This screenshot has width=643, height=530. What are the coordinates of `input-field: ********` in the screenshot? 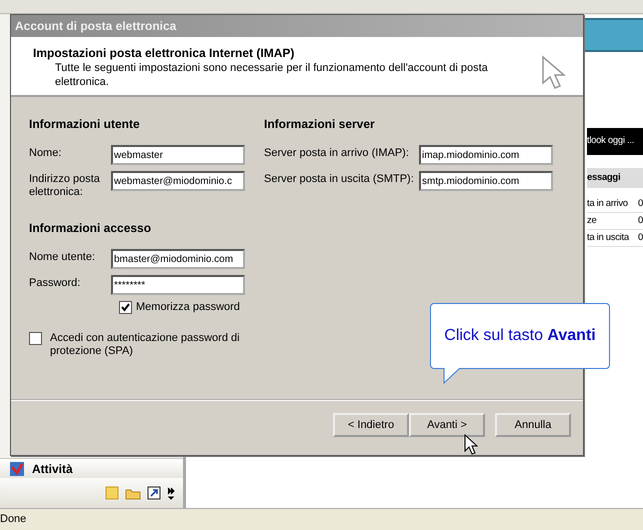 It's located at (178, 285).